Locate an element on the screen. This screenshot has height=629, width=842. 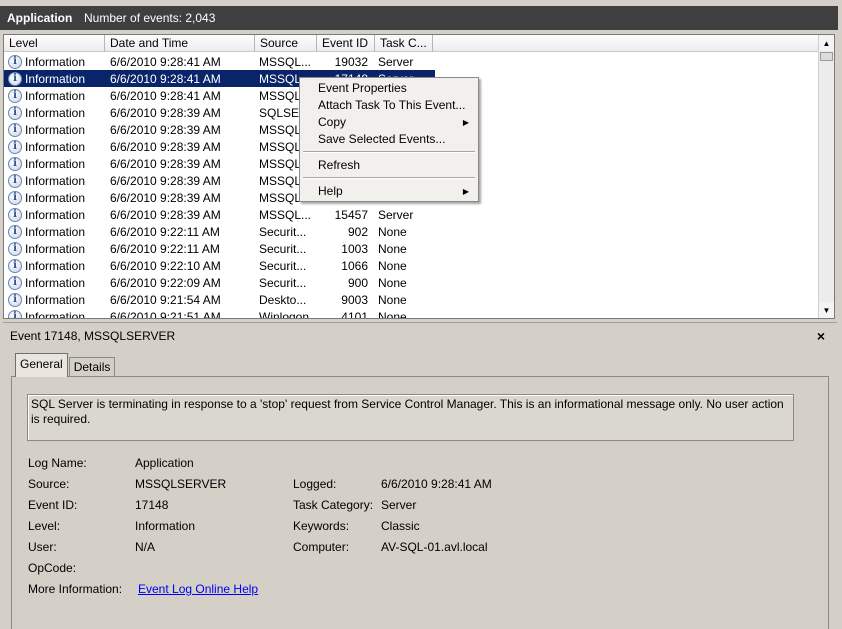
date-cell: 6/6/2010 9:22:11 AM is located at coordinates (165, 248).